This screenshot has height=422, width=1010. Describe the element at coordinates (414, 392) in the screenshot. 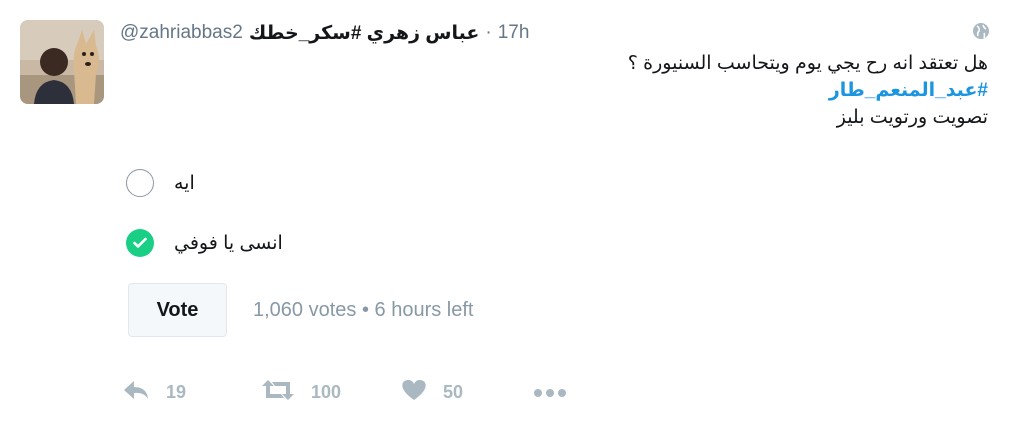

I see `heart-icon` at that location.